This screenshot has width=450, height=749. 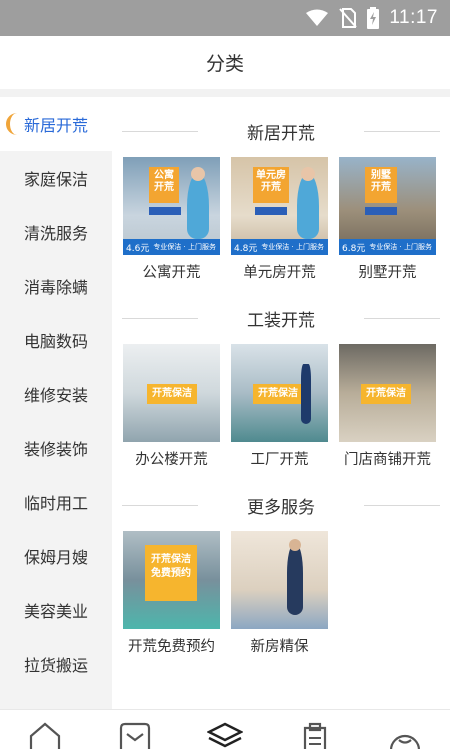 I want to click on sidebar-item-label: 家庭保洁, so click(x=55, y=179).